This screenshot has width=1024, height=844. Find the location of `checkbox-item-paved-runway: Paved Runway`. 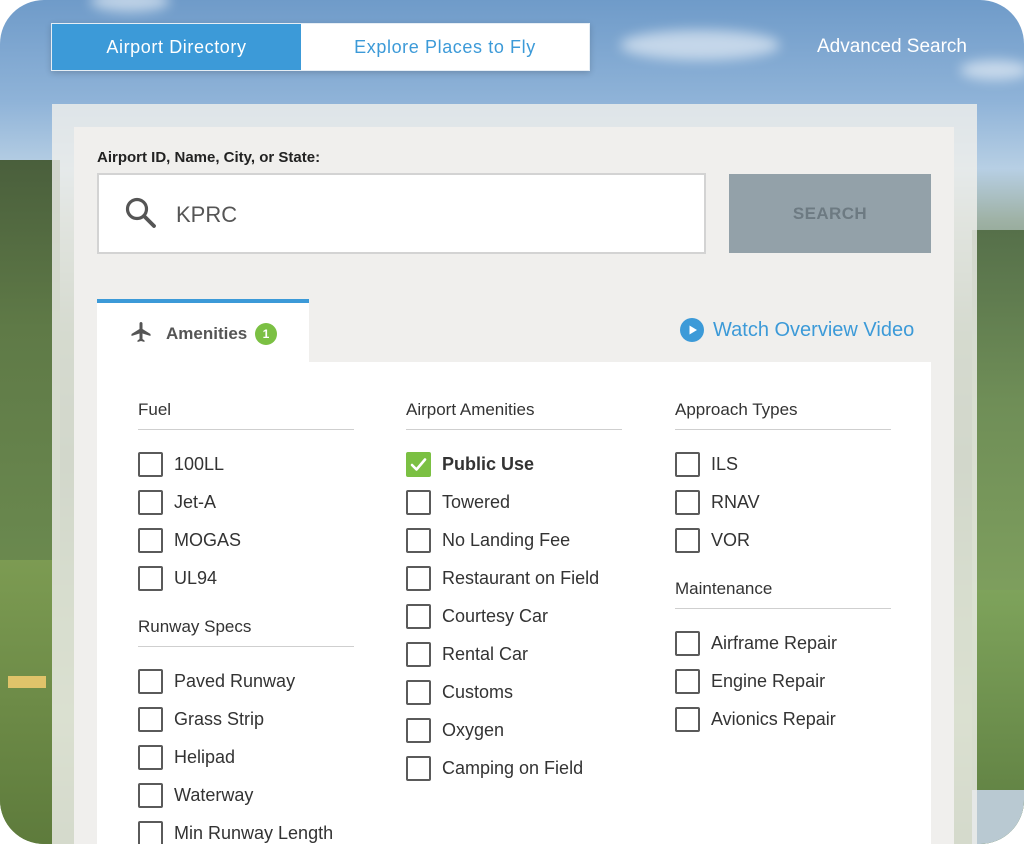

checkbox-item-paved-runway: Paved Runway is located at coordinates (246, 681).